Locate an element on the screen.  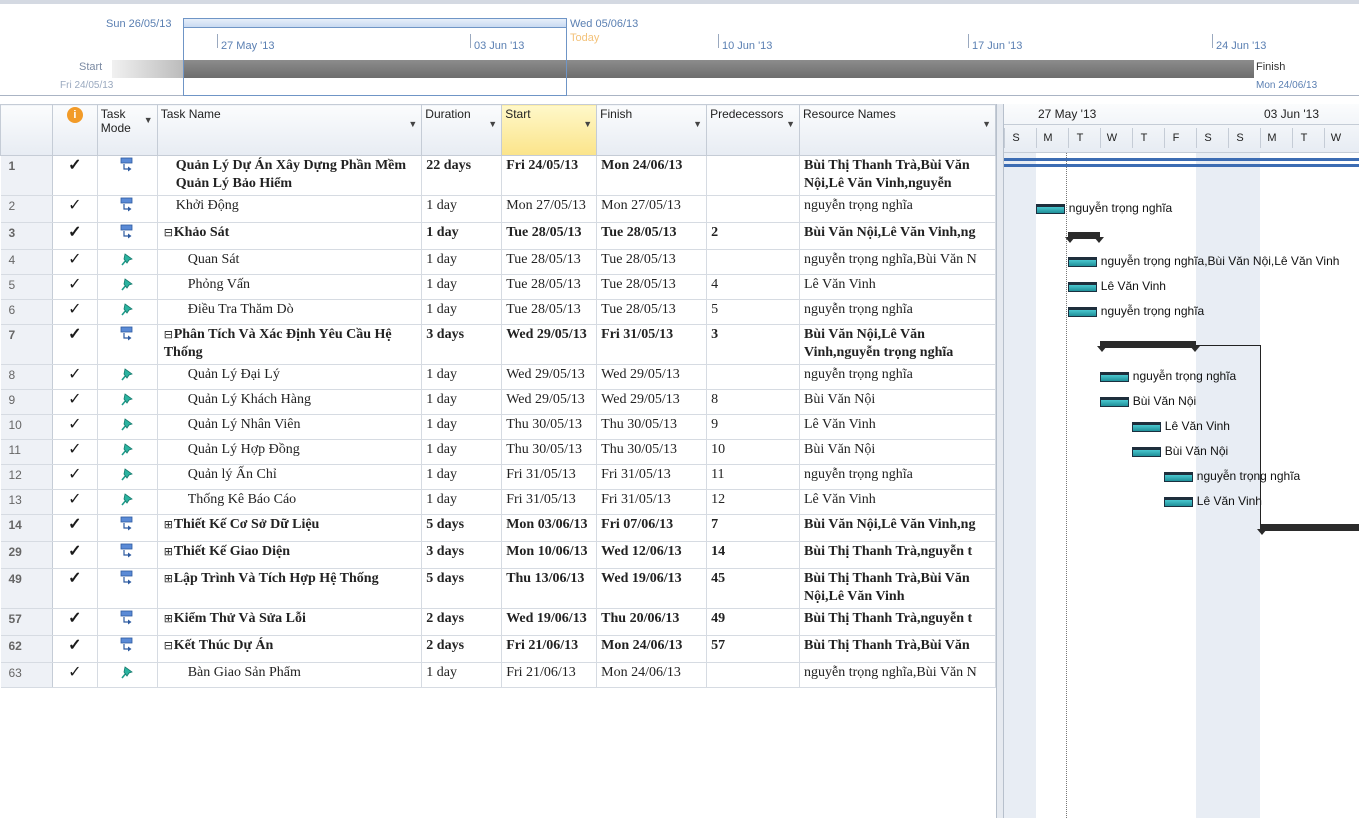
task-name-cell: ⊞Lập Trình Và Tích Hợp Hệ Thống is located at coordinates (290, 588).